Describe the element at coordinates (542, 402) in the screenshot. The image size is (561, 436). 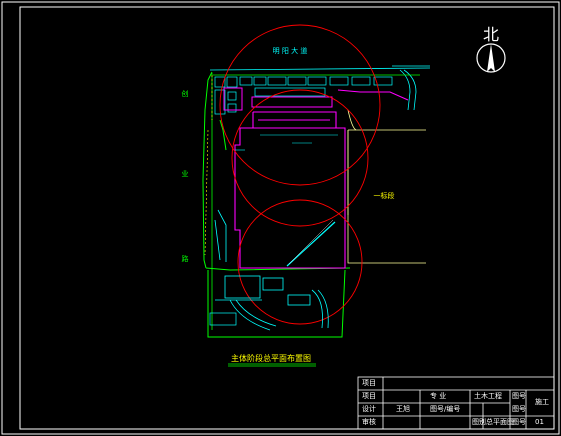
I see `tb-scale-value: 施工` at that location.